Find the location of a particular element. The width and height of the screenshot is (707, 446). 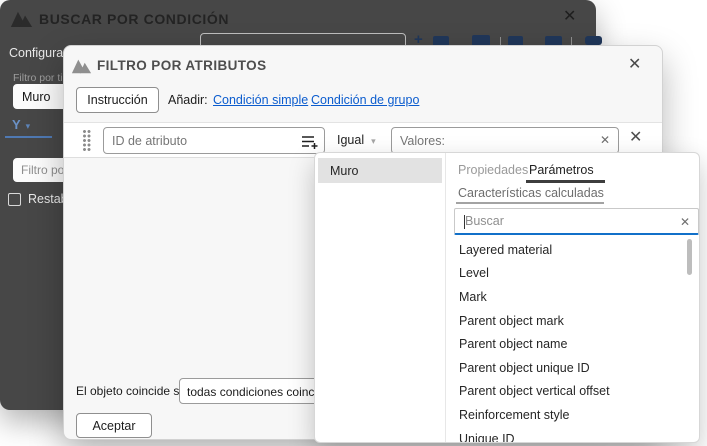

subtab-underline is located at coordinates (530, 203).